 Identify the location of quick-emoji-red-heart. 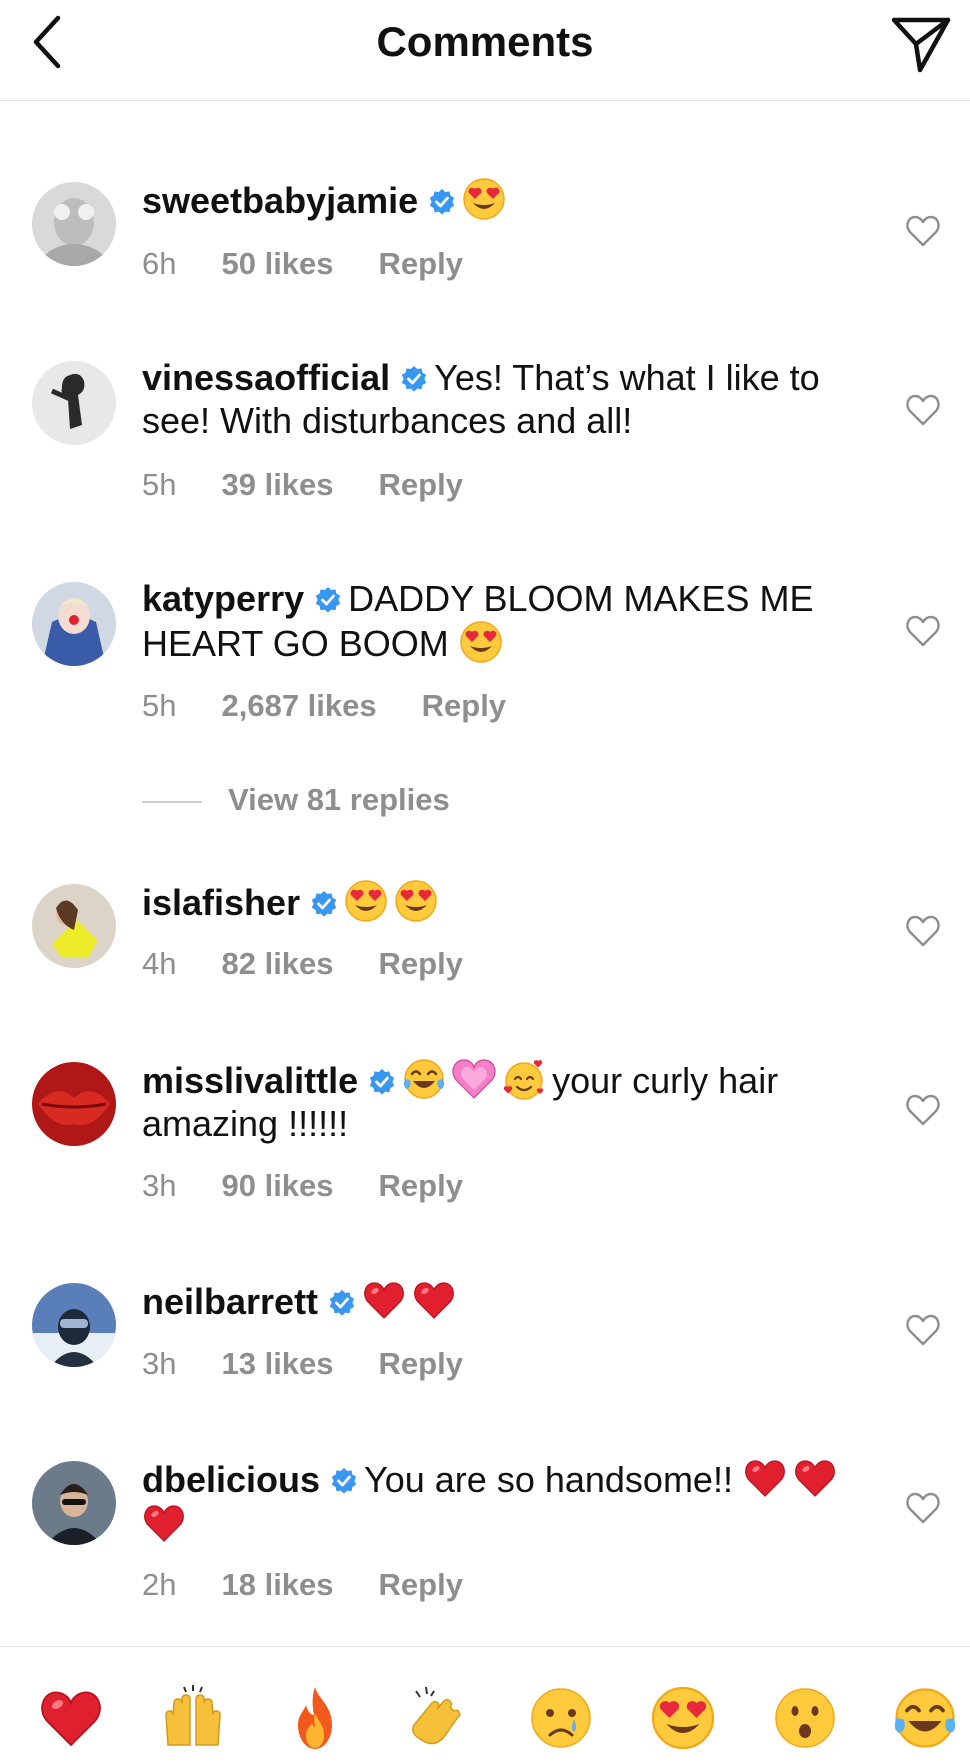
(71, 1718).